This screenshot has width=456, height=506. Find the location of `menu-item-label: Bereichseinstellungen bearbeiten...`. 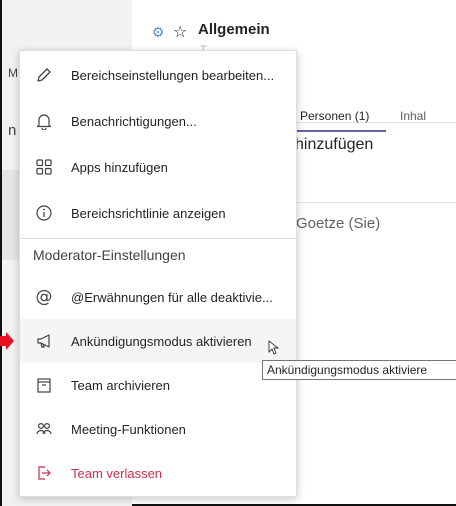

menu-item-label: Bereichseinstellungen bearbeiten... is located at coordinates (173, 75).